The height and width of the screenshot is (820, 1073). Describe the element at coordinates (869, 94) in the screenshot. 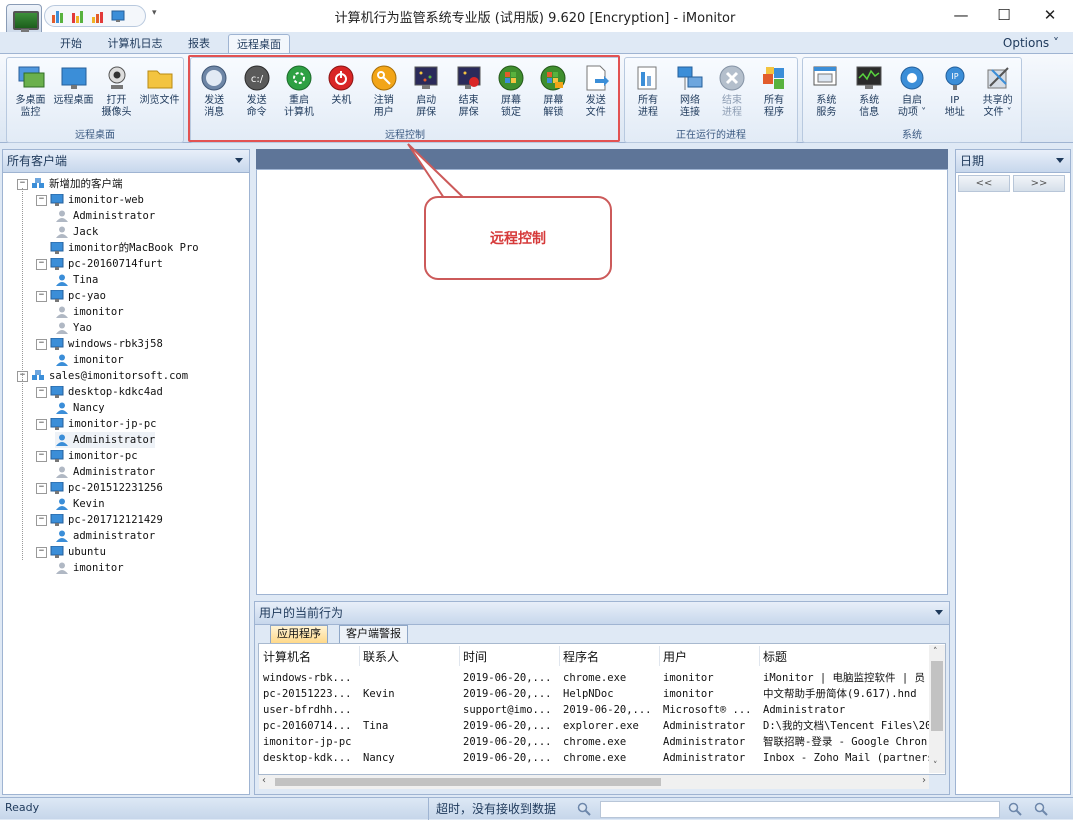

I see `system-info-button: 系统 信息` at that location.